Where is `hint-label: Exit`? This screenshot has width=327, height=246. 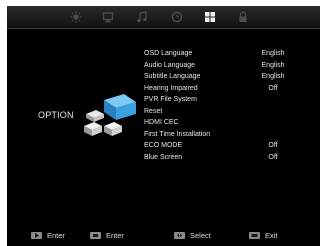
hint-label: Exit is located at coordinates (271, 235).